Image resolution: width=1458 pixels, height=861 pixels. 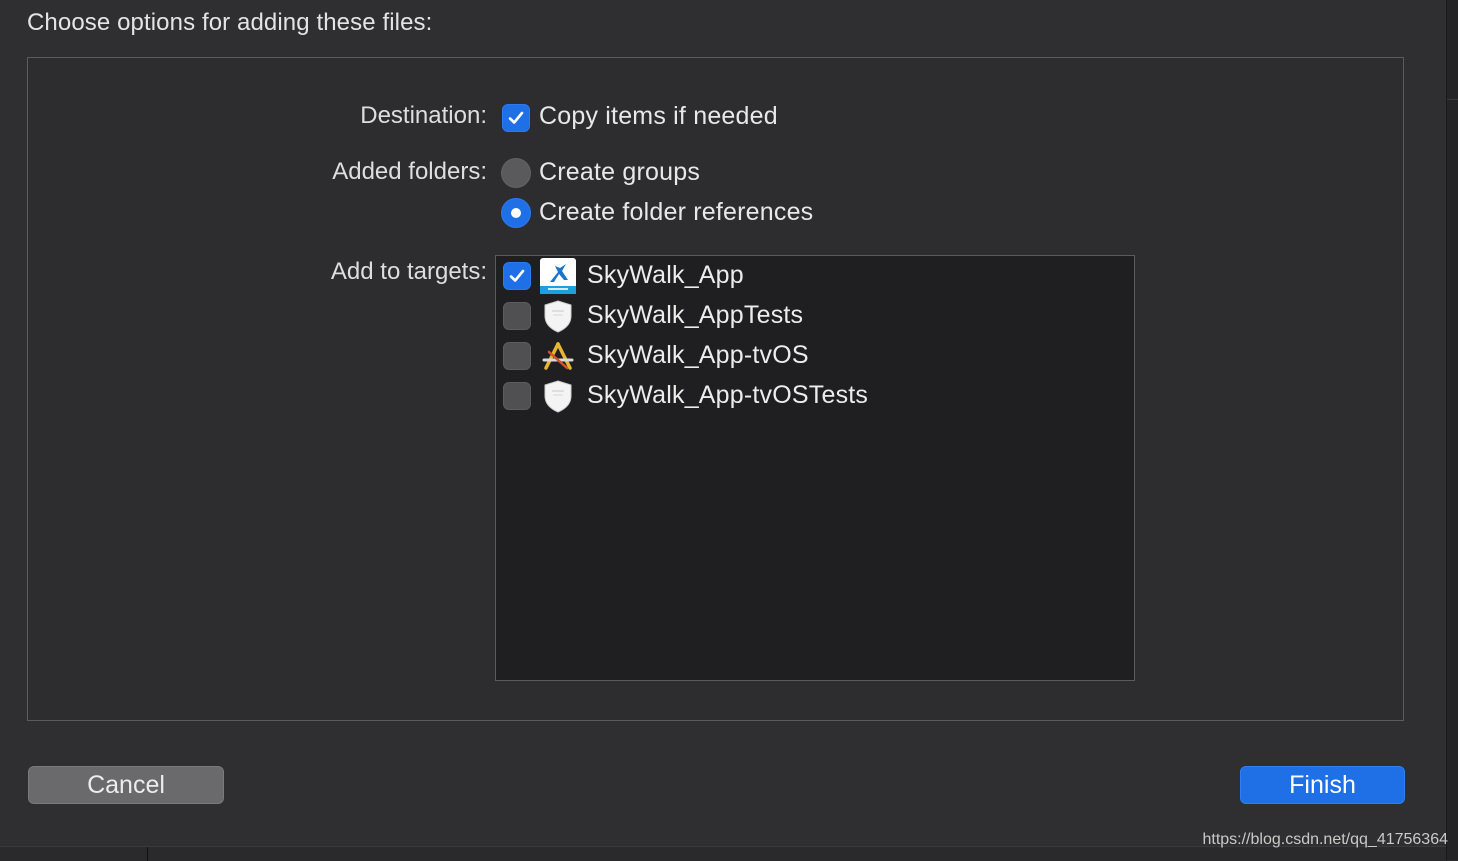 What do you see at coordinates (815, 276) in the screenshot?
I see `target-row-skywalk-app: SkyWalk_App` at bounding box center [815, 276].